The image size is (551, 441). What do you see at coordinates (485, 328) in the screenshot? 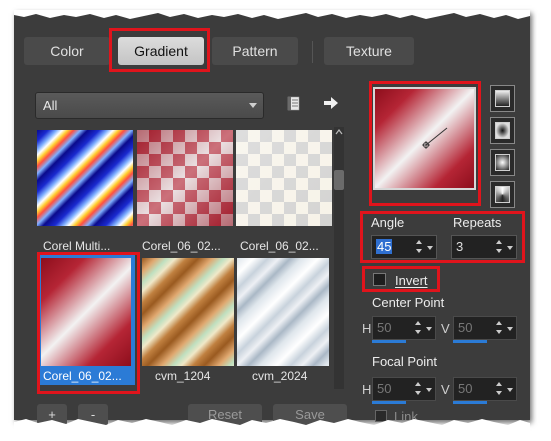
I see `center-v-input: 50` at bounding box center [485, 328].